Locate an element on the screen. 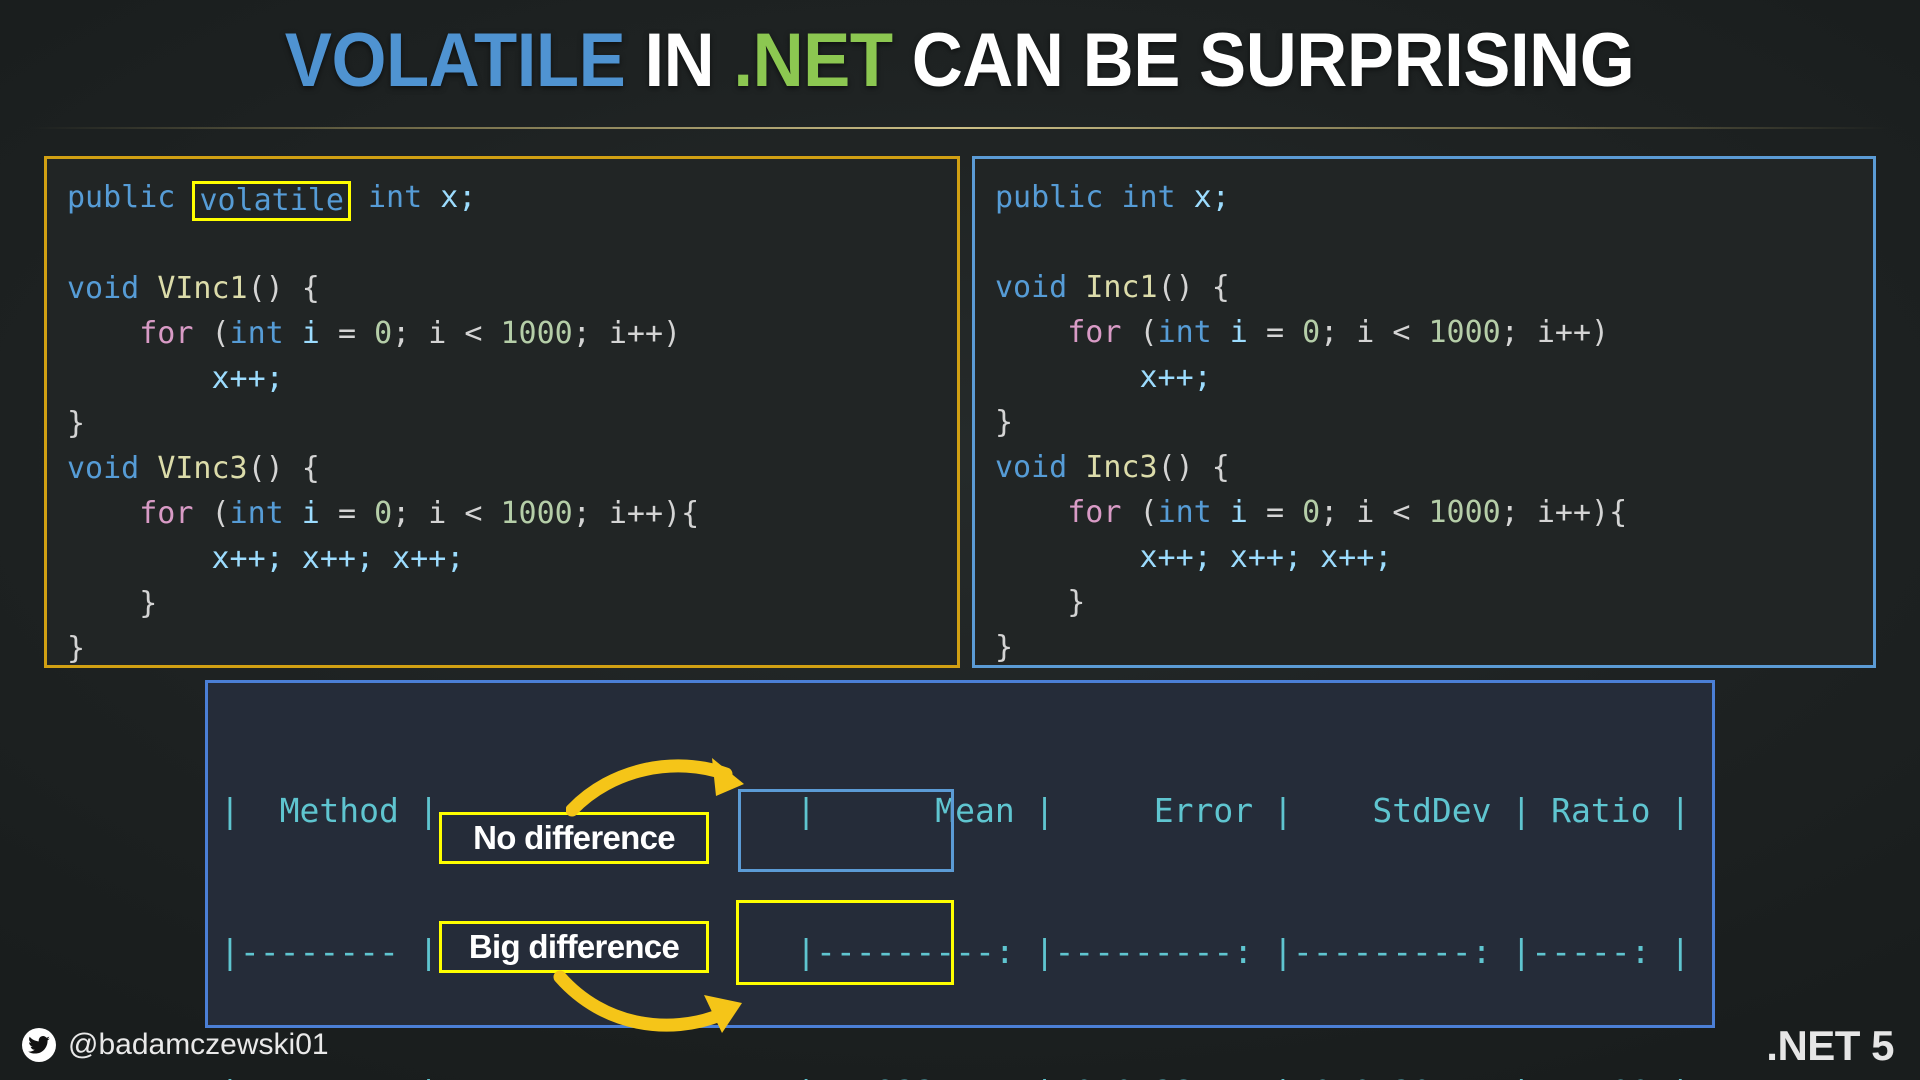 Image resolution: width=1920 pixels, height=1080 pixels. kw-public-left: public is located at coordinates (121, 197).